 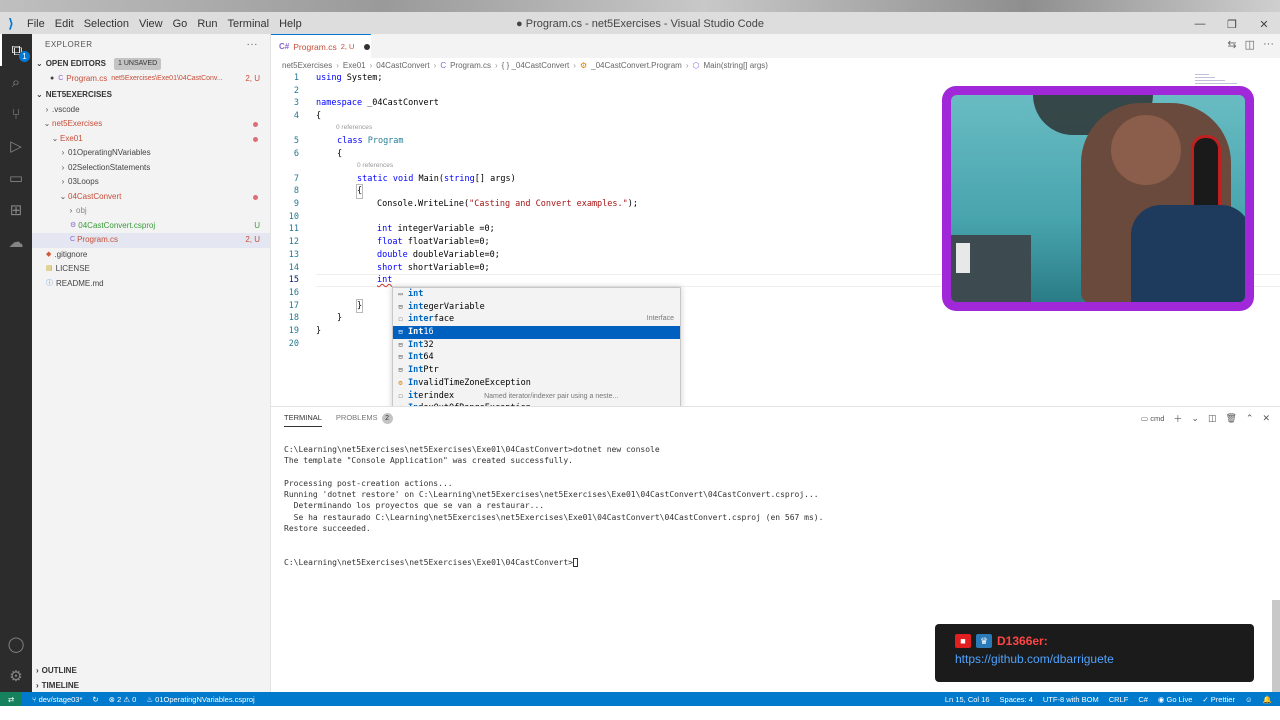 I want to click on unsaved-dot-icon, so click(x=367, y=46).